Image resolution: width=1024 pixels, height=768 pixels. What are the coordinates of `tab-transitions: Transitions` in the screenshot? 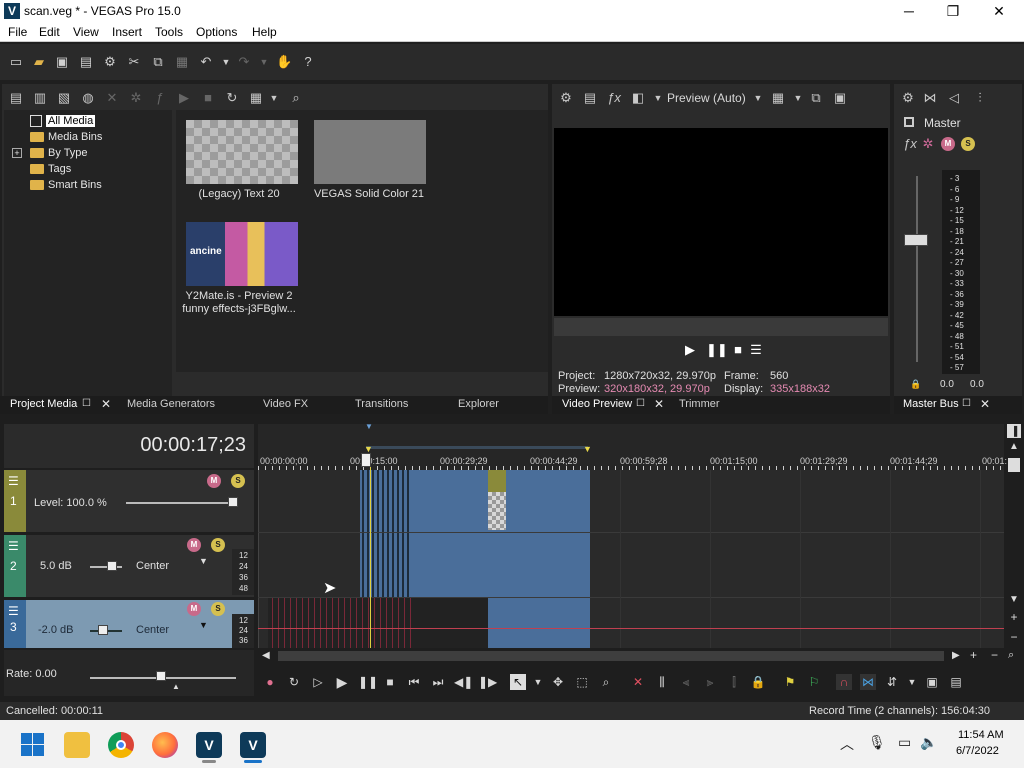 It's located at (381, 404).